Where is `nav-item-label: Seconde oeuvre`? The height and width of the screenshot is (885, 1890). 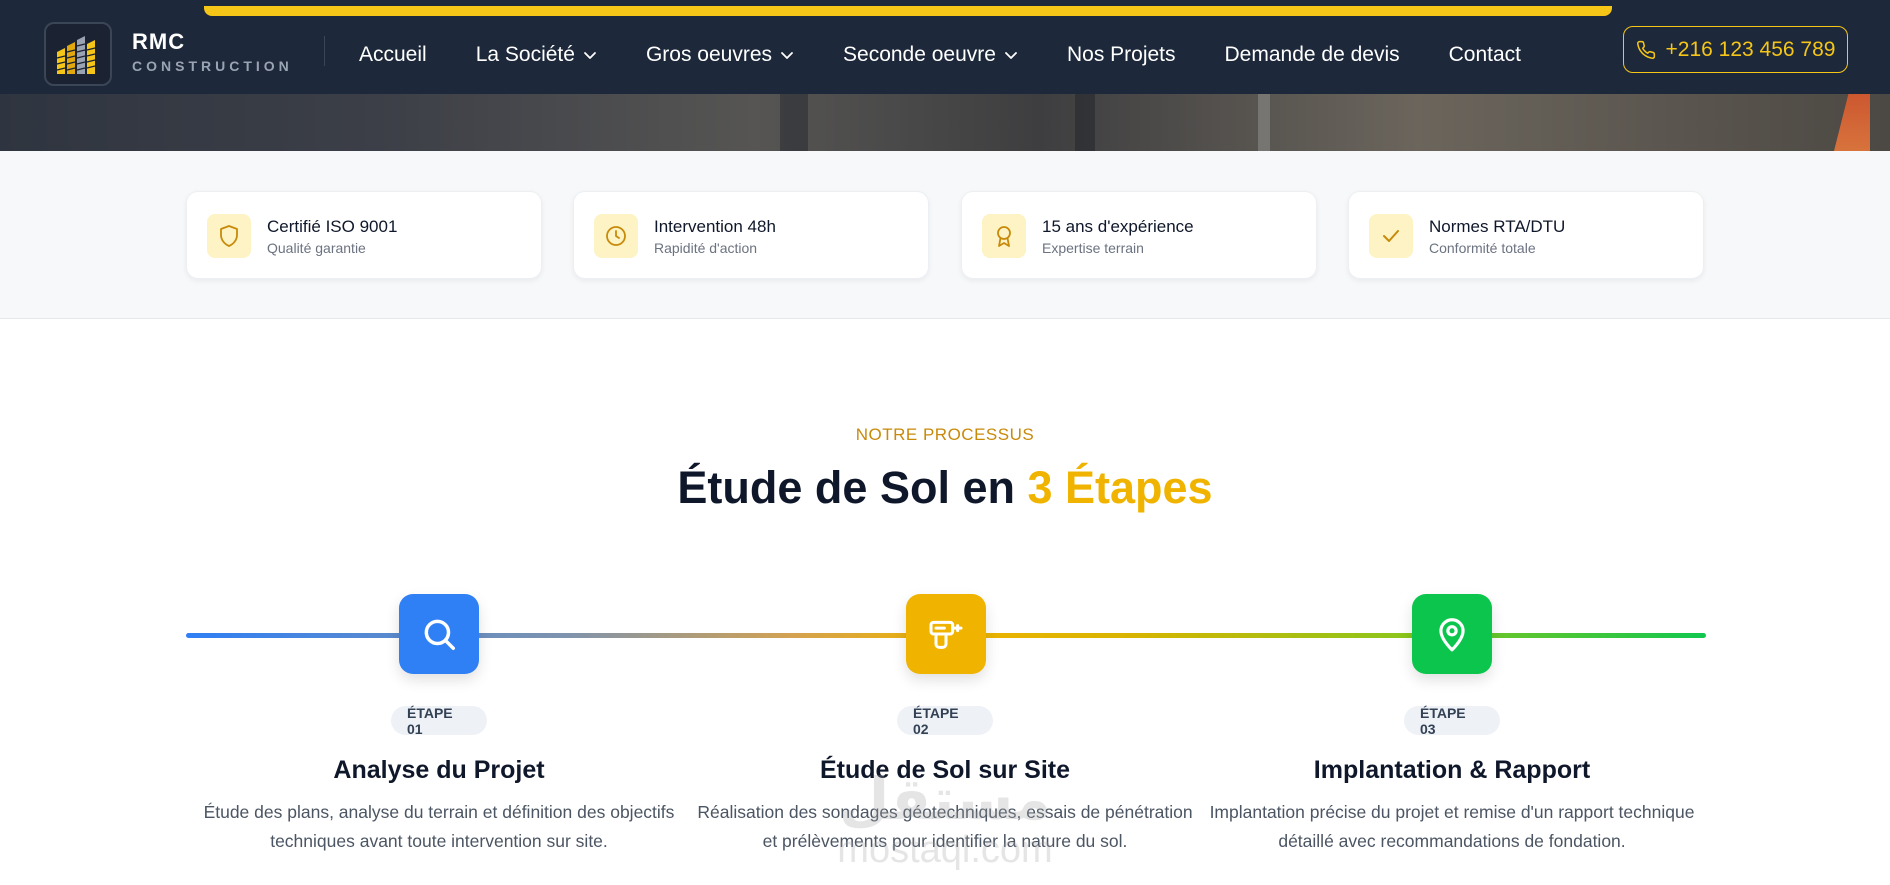 nav-item-label: Seconde oeuvre is located at coordinates (919, 54).